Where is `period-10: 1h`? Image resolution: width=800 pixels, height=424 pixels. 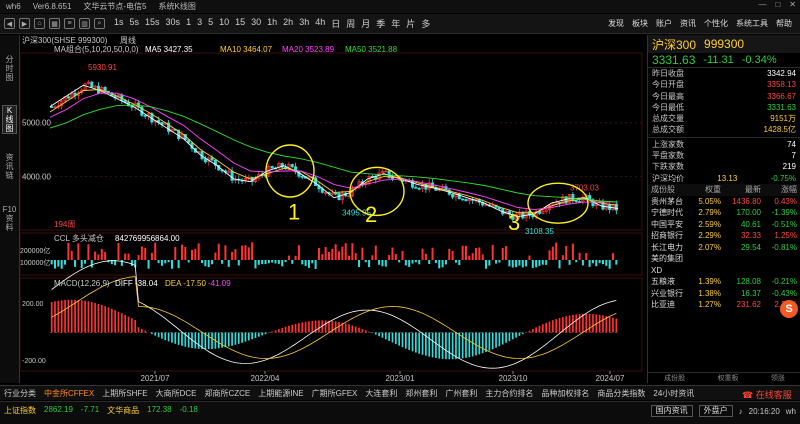 period-10: 1h is located at coordinates (272, 23).